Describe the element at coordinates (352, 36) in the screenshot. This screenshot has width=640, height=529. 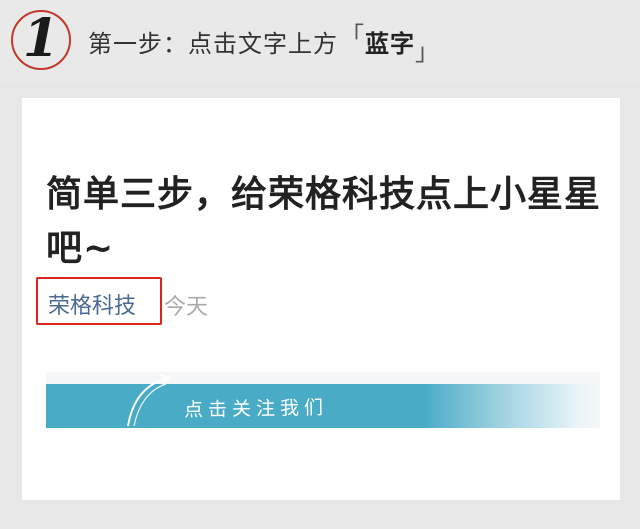
I see `bracket-open: 「` at that location.